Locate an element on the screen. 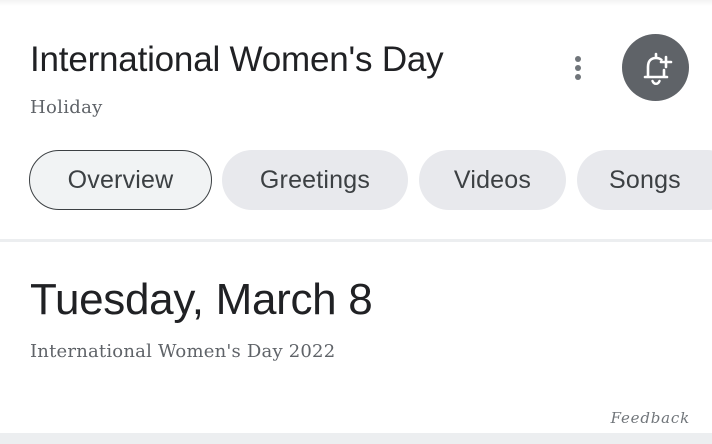 Image resolution: width=712 pixels, height=444 pixels. tab-label: Videos is located at coordinates (492, 179).